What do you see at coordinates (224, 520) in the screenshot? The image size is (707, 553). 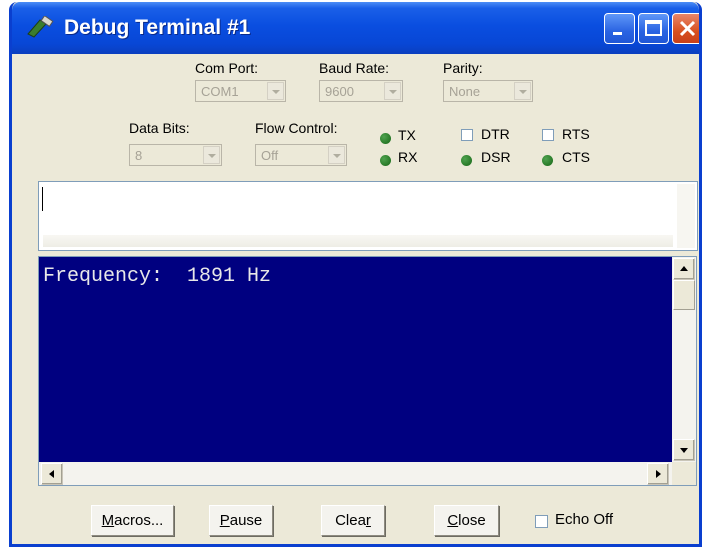 I see `pause-accesskey: P` at bounding box center [224, 520].